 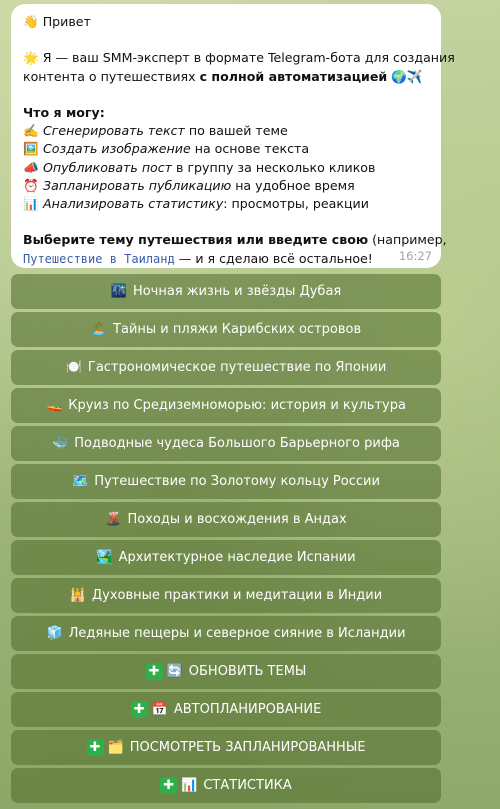 What do you see at coordinates (99, 259) in the screenshot?
I see `cta-example-code: Путешествие в Таиланд` at bounding box center [99, 259].